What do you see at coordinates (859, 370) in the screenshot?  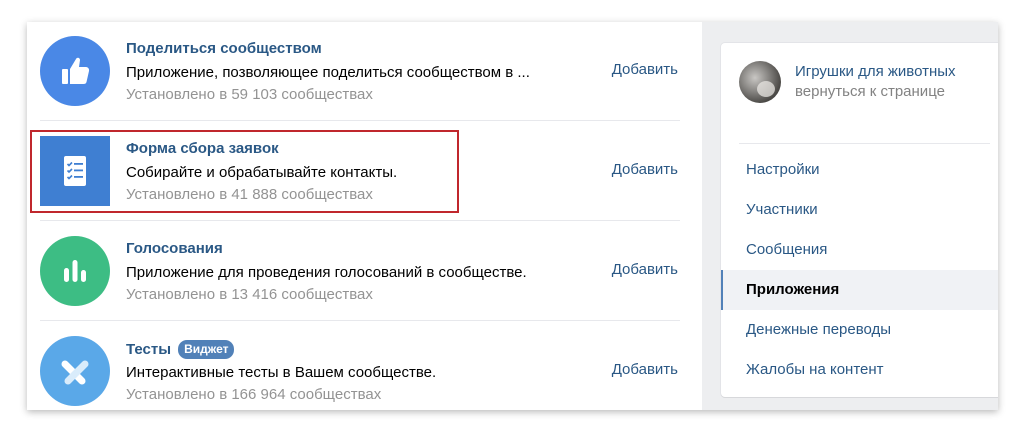 I see `menu-item-content-complaints: Жалобы на контент` at bounding box center [859, 370].